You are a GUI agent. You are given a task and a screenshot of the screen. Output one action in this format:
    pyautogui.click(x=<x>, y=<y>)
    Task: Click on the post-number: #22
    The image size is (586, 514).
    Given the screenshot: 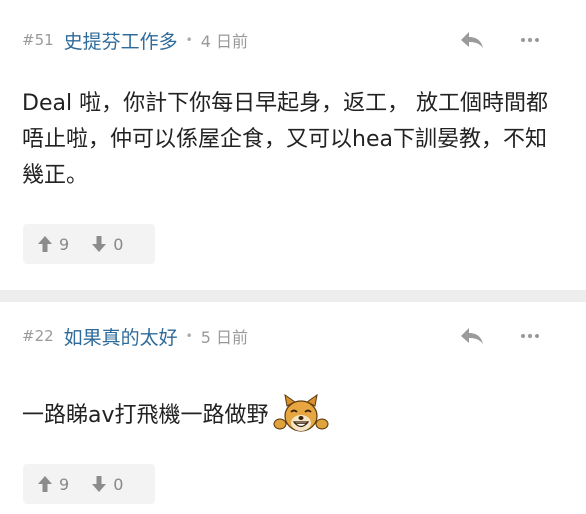 What is the action you would take?
    pyautogui.click(x=38, y=336)
    